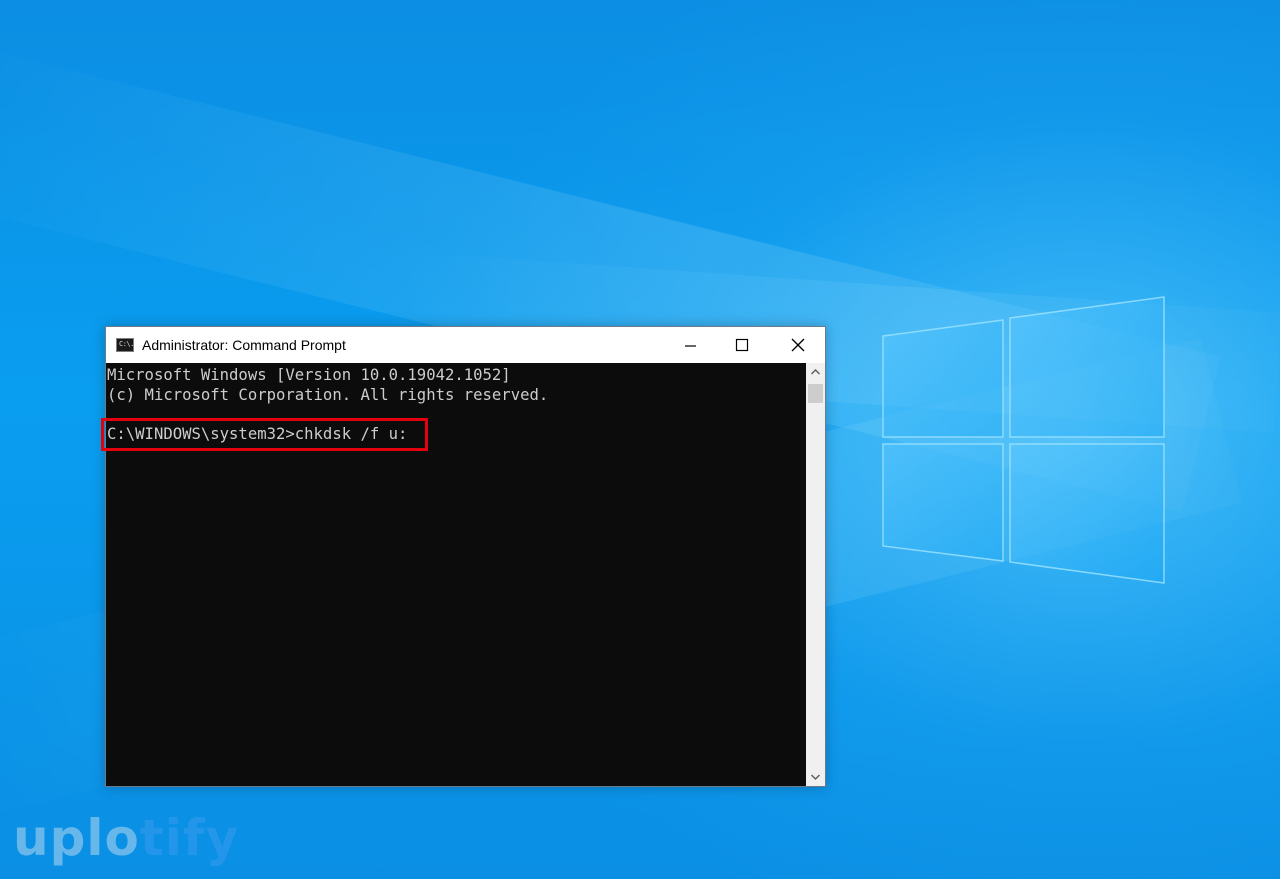 The width and height of the screenshot is (1280, 879). I want to click on chevron-down-icon, so click(815, 777).